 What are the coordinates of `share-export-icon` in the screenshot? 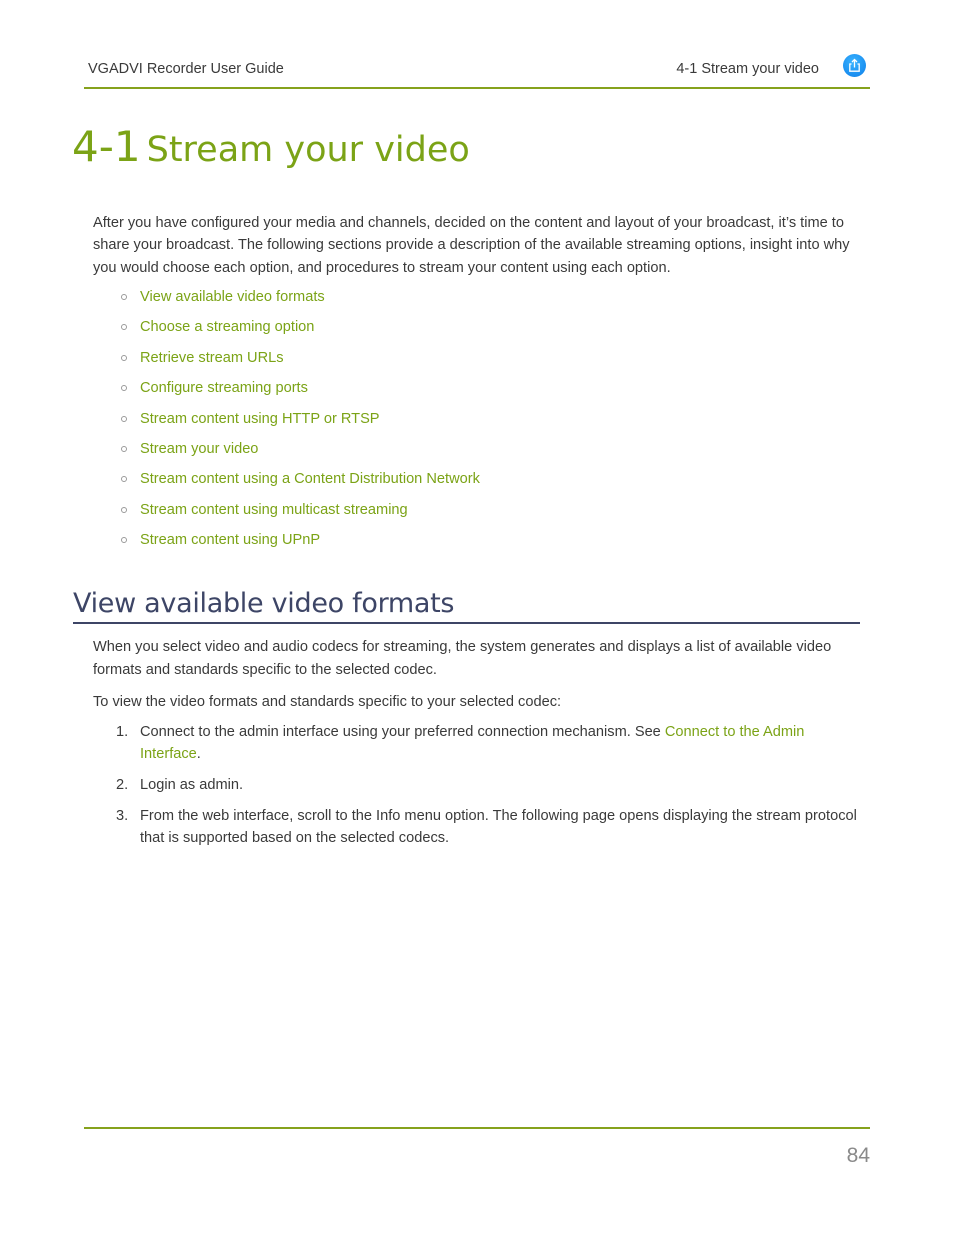 It's located at (854, 65).